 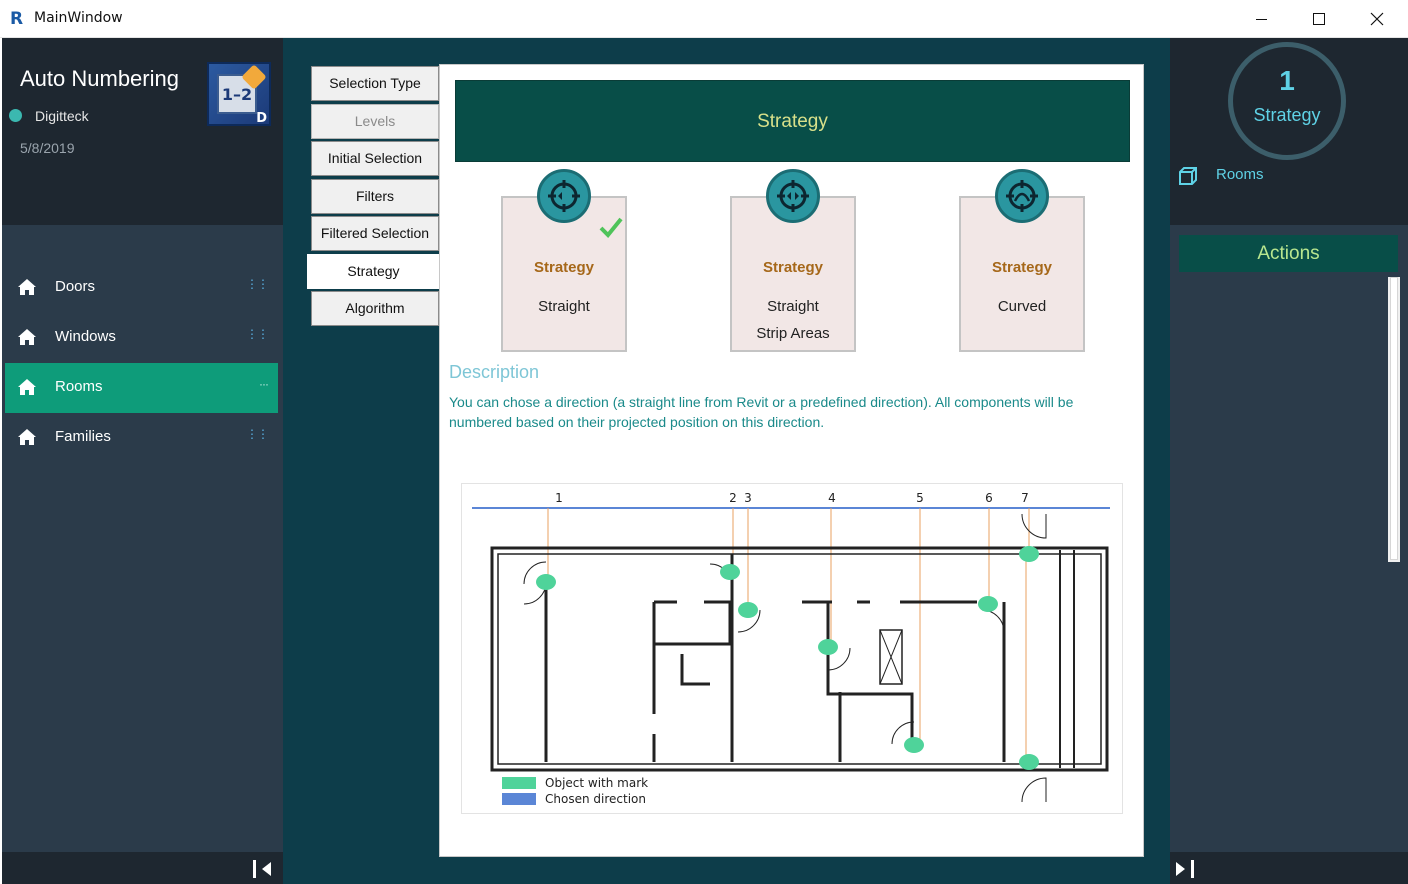 I want to click on step-number: 1, so click(x=1287, y=80).